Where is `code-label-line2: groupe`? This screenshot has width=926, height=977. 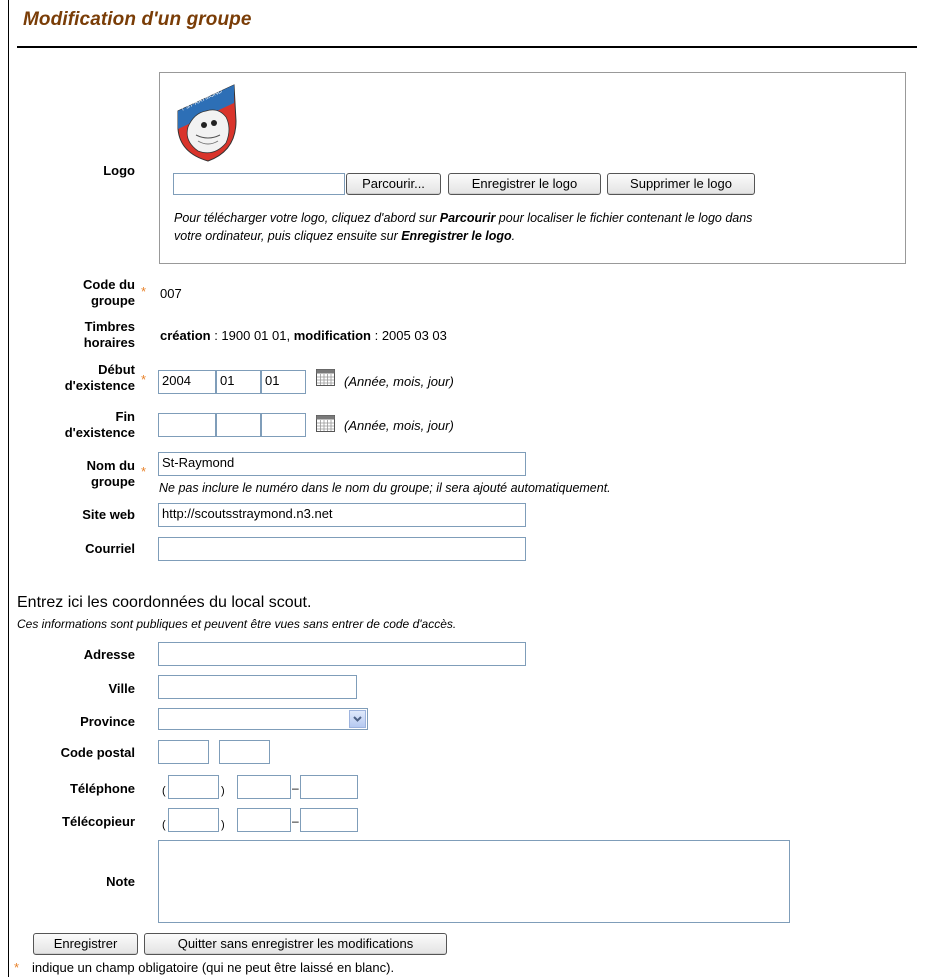 code-label-line2: groupe is located at coordinates (112, 300).